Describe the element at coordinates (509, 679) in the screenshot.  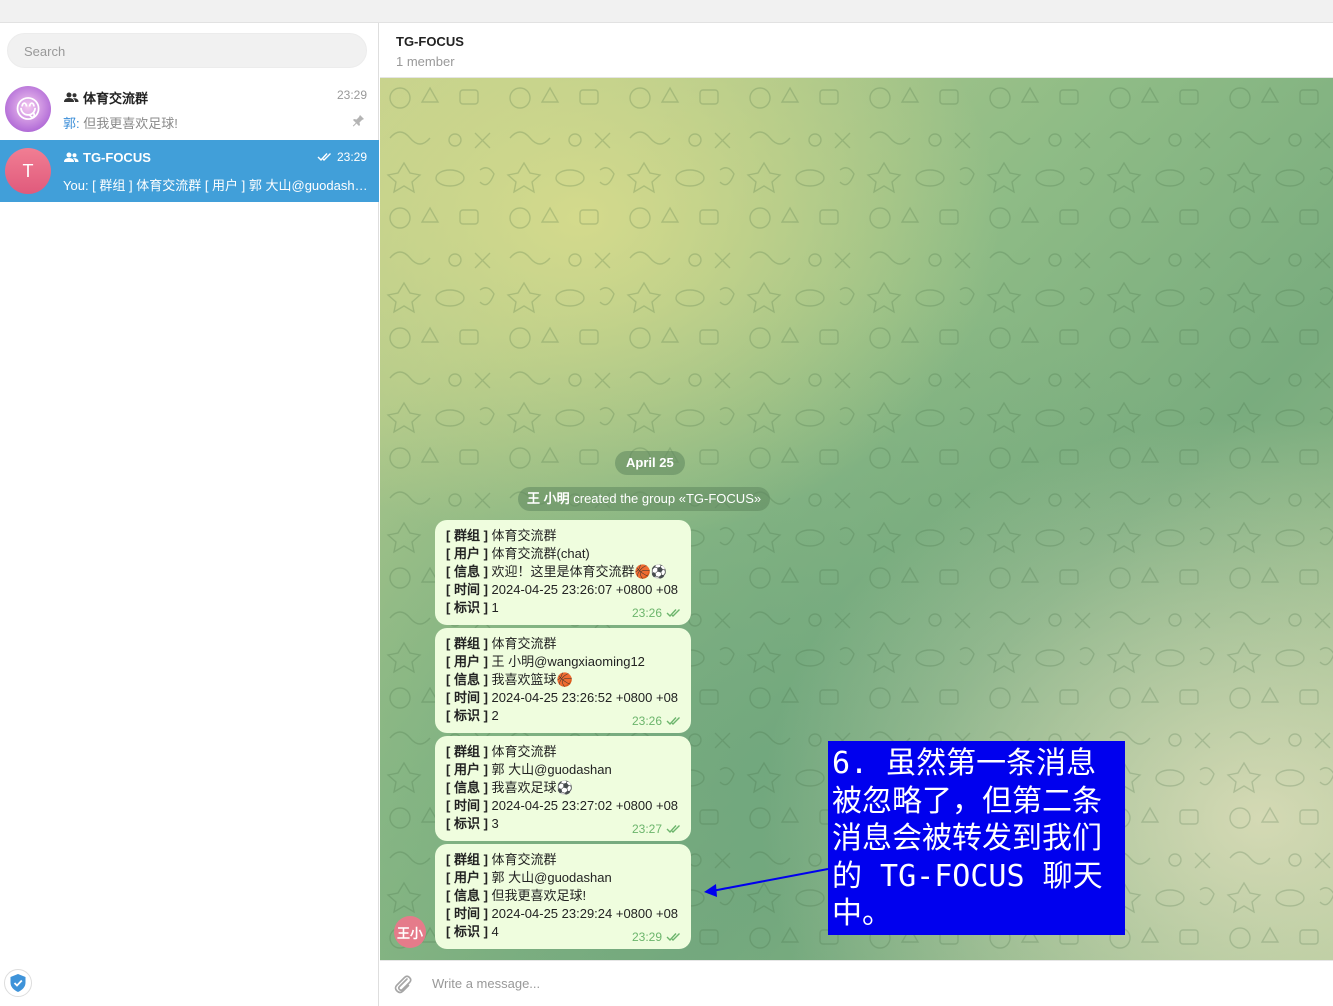
I see `message-line-info: [ 信息 ] 我喜欢篮球🏀` at that location.